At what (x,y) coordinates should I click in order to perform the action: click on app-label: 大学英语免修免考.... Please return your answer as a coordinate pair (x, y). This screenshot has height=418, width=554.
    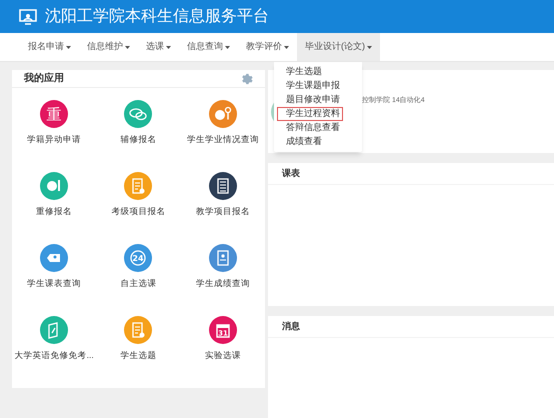
    Looking at the image, I should click on (54, 355).